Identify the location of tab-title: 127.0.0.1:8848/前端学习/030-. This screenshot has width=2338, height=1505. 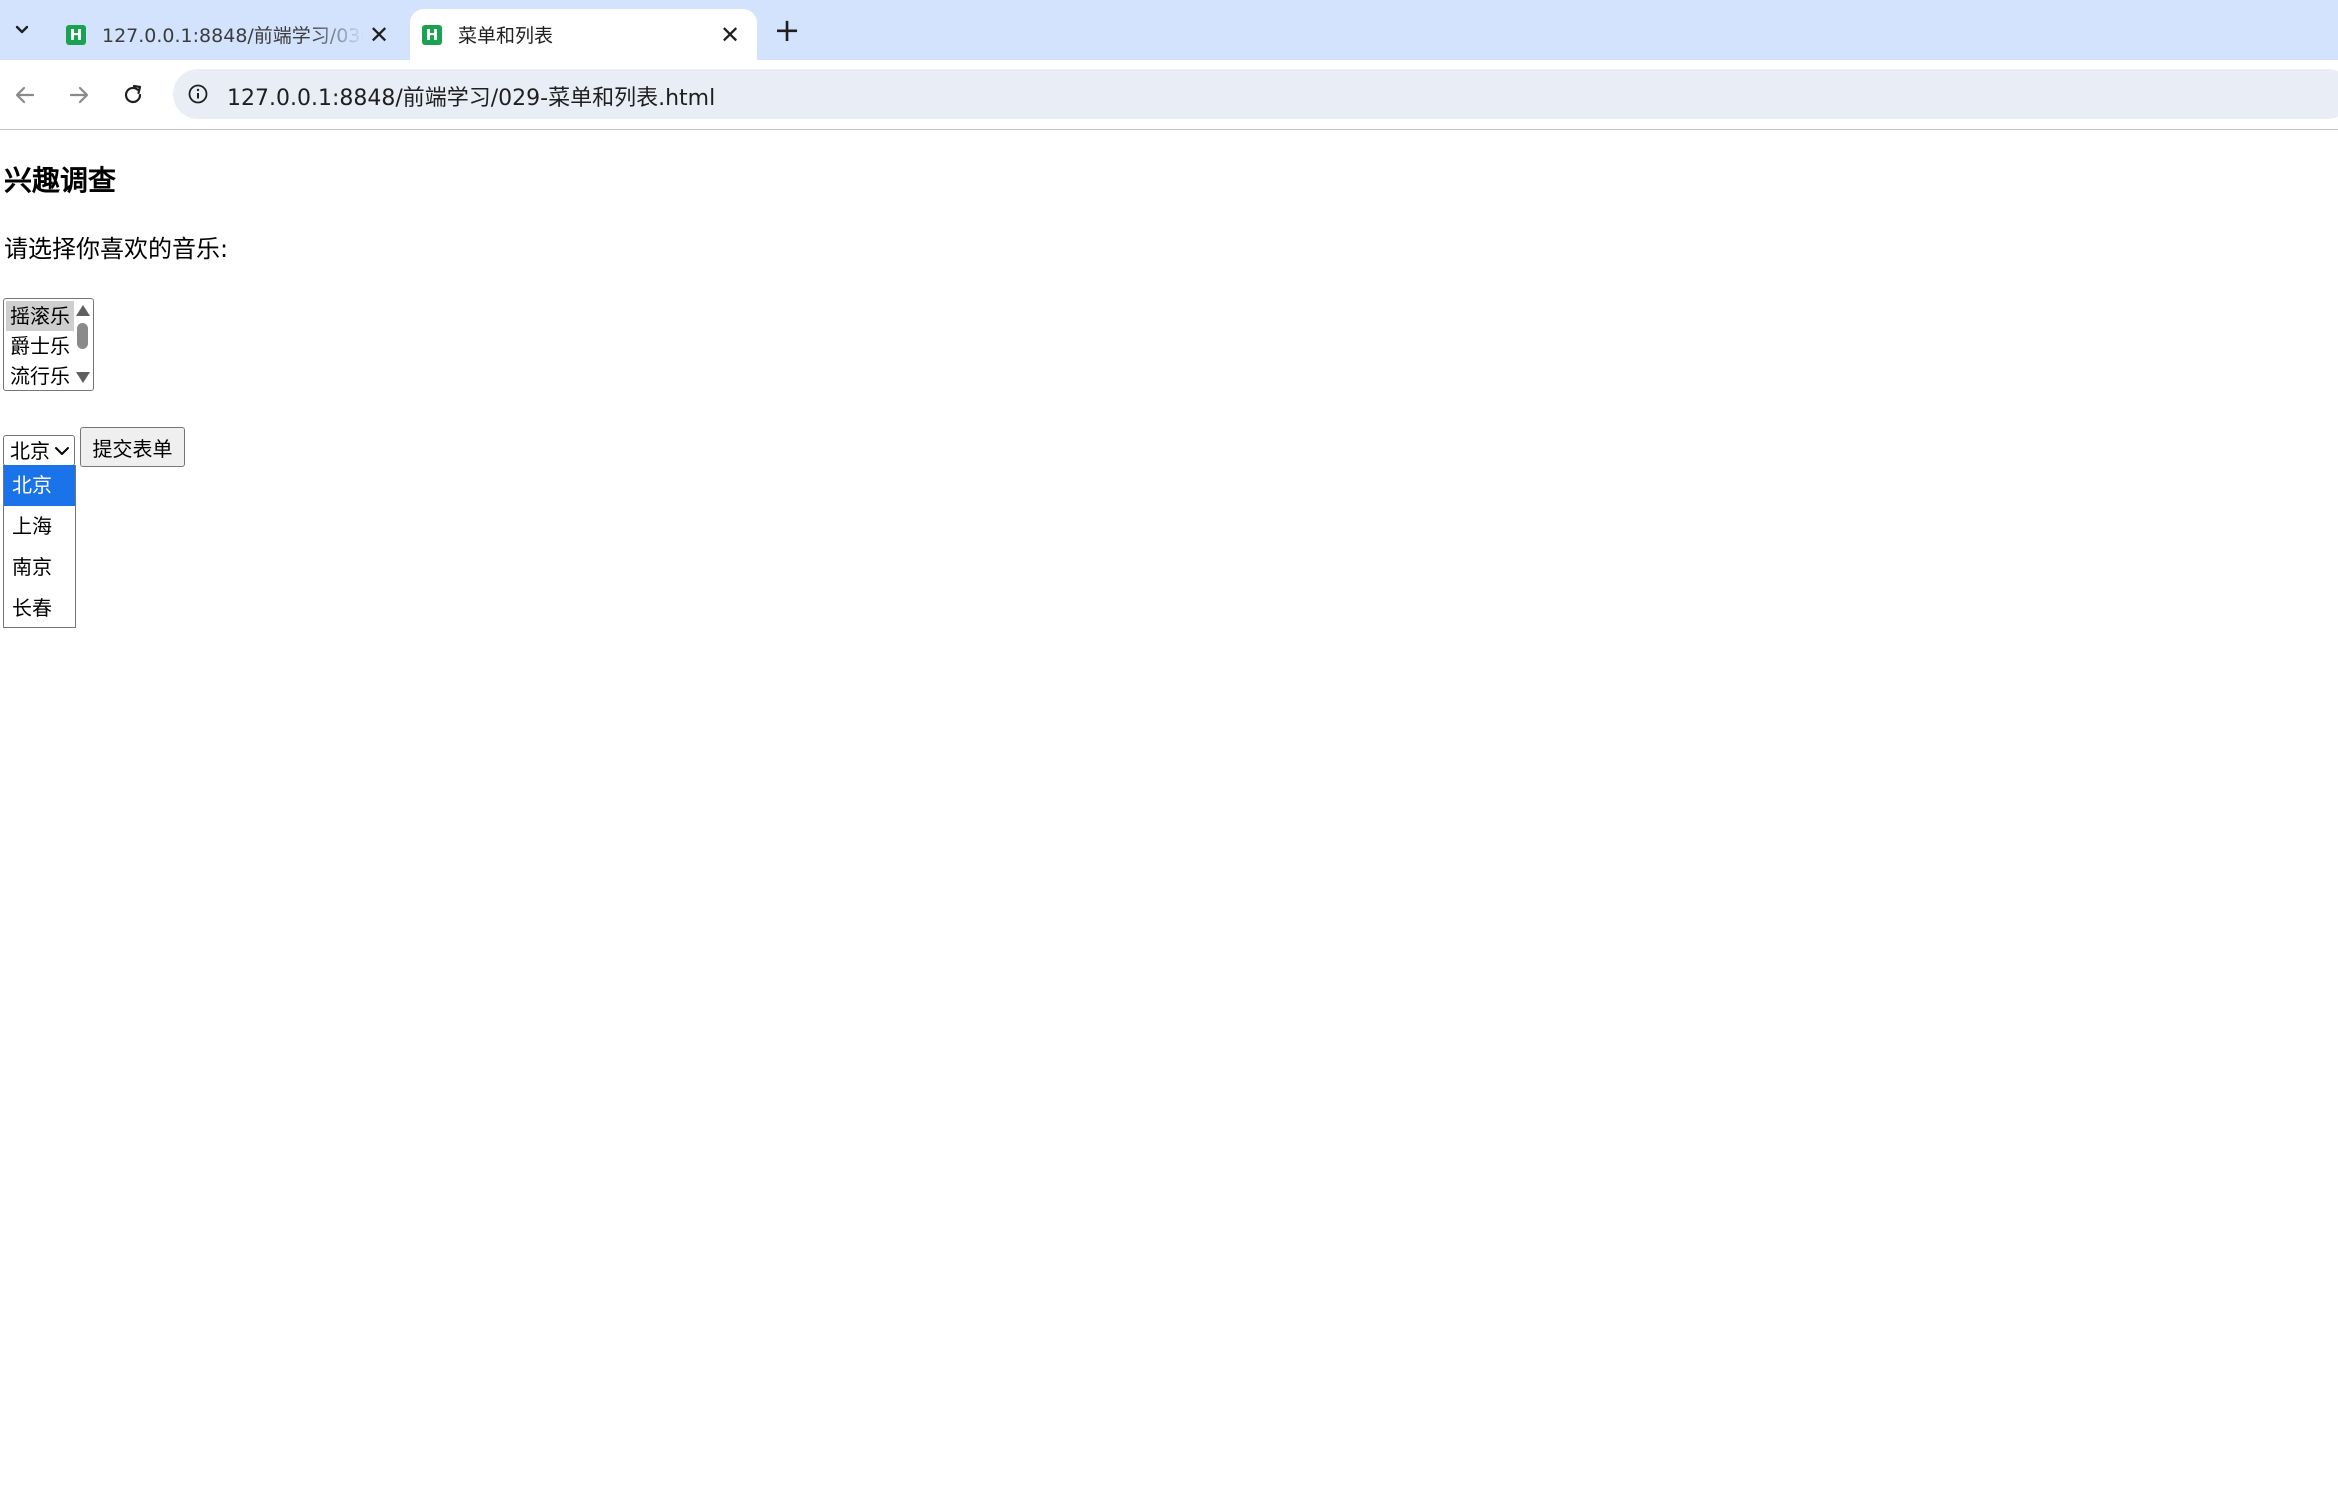
(233, 36).